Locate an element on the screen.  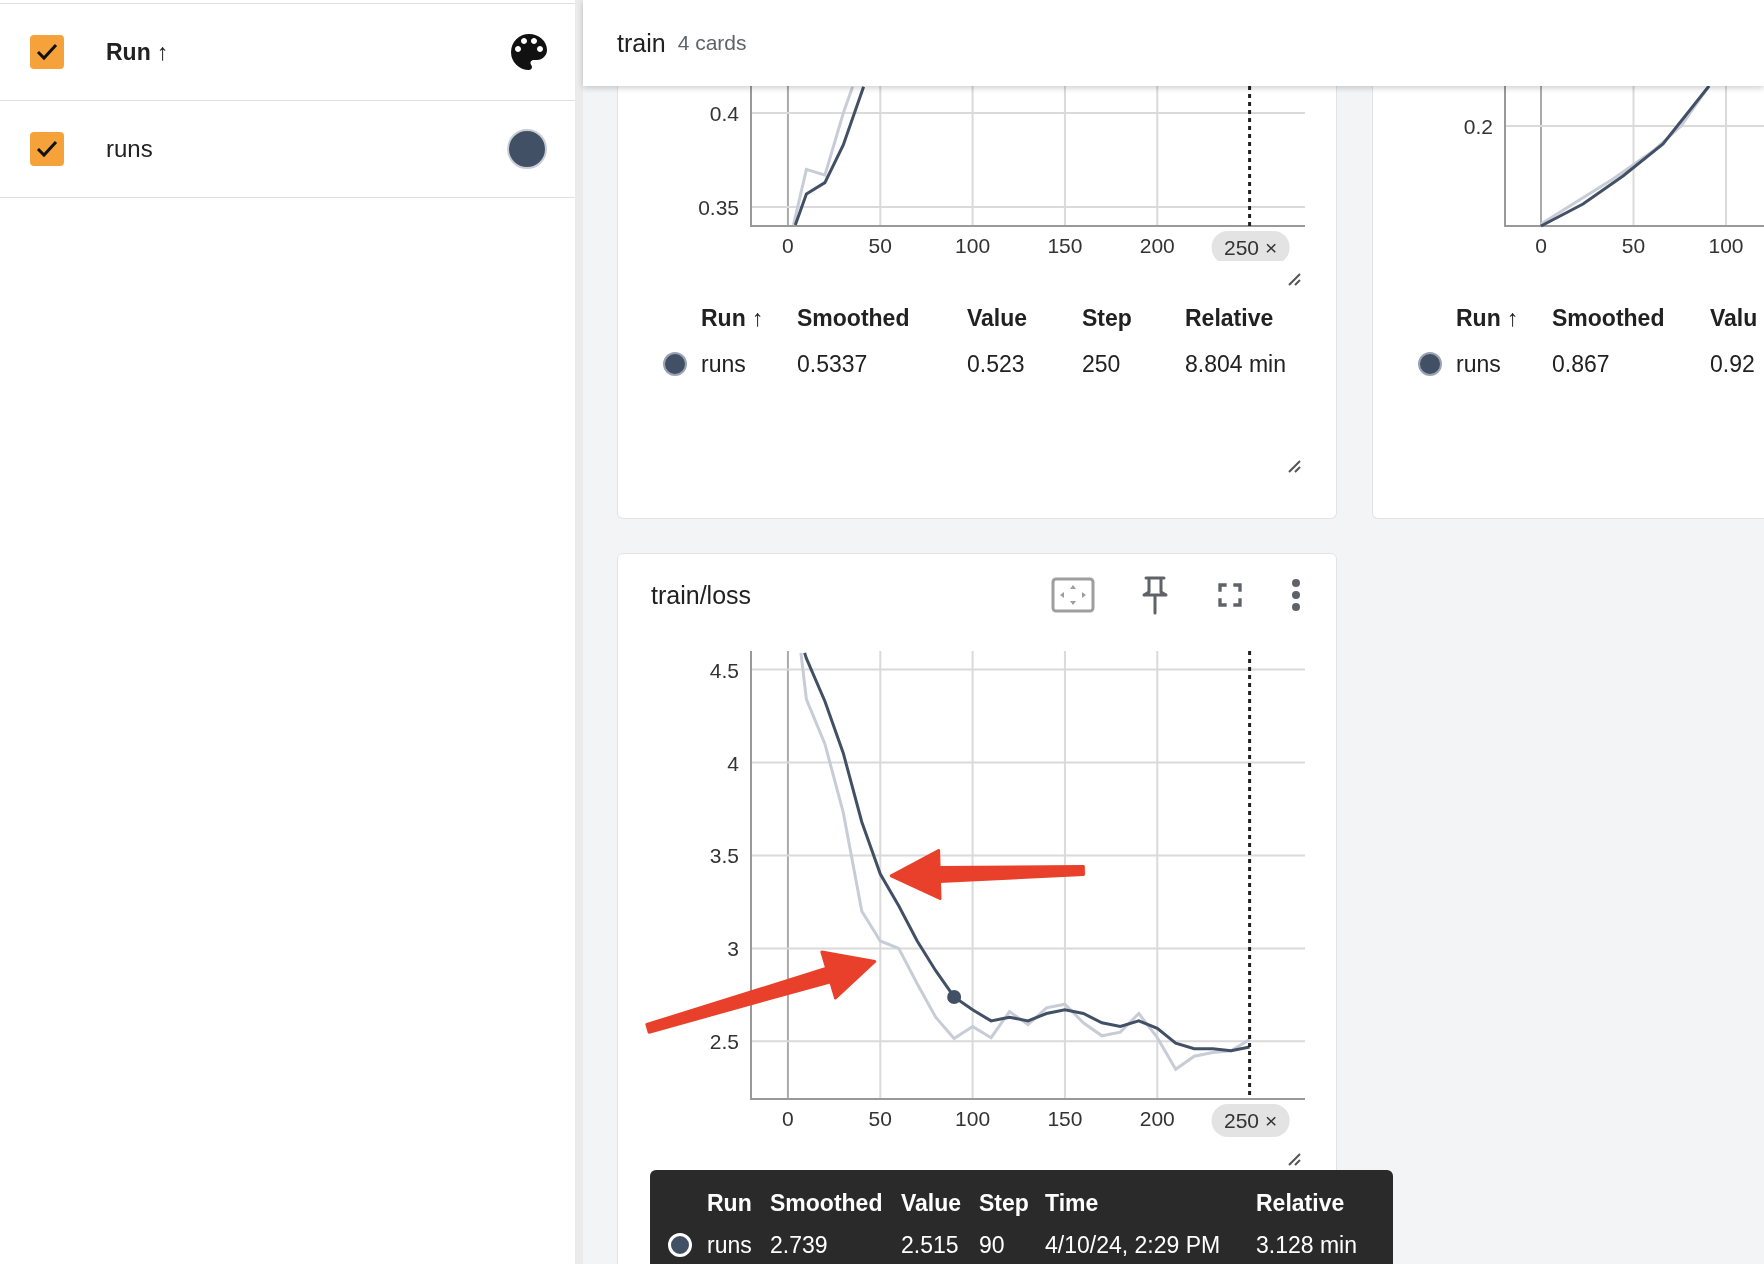
tick-label: 0.4 is located at coordinates (724, 114).